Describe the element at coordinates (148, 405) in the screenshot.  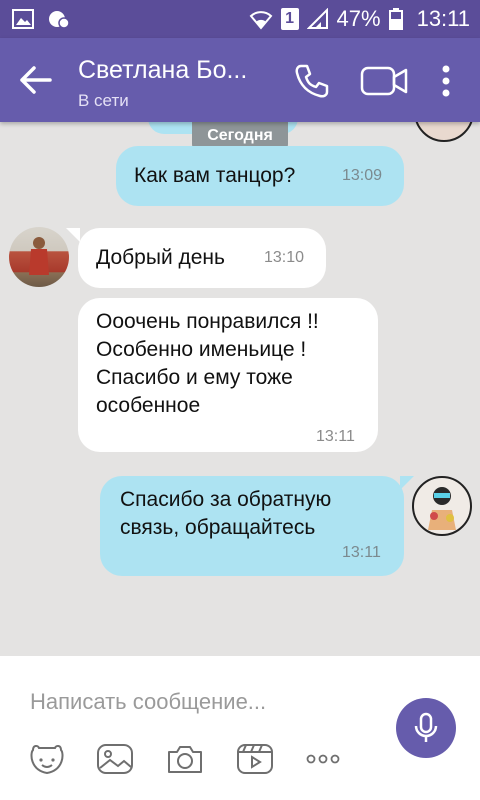
I see `message-text-line: особенное` at that location.